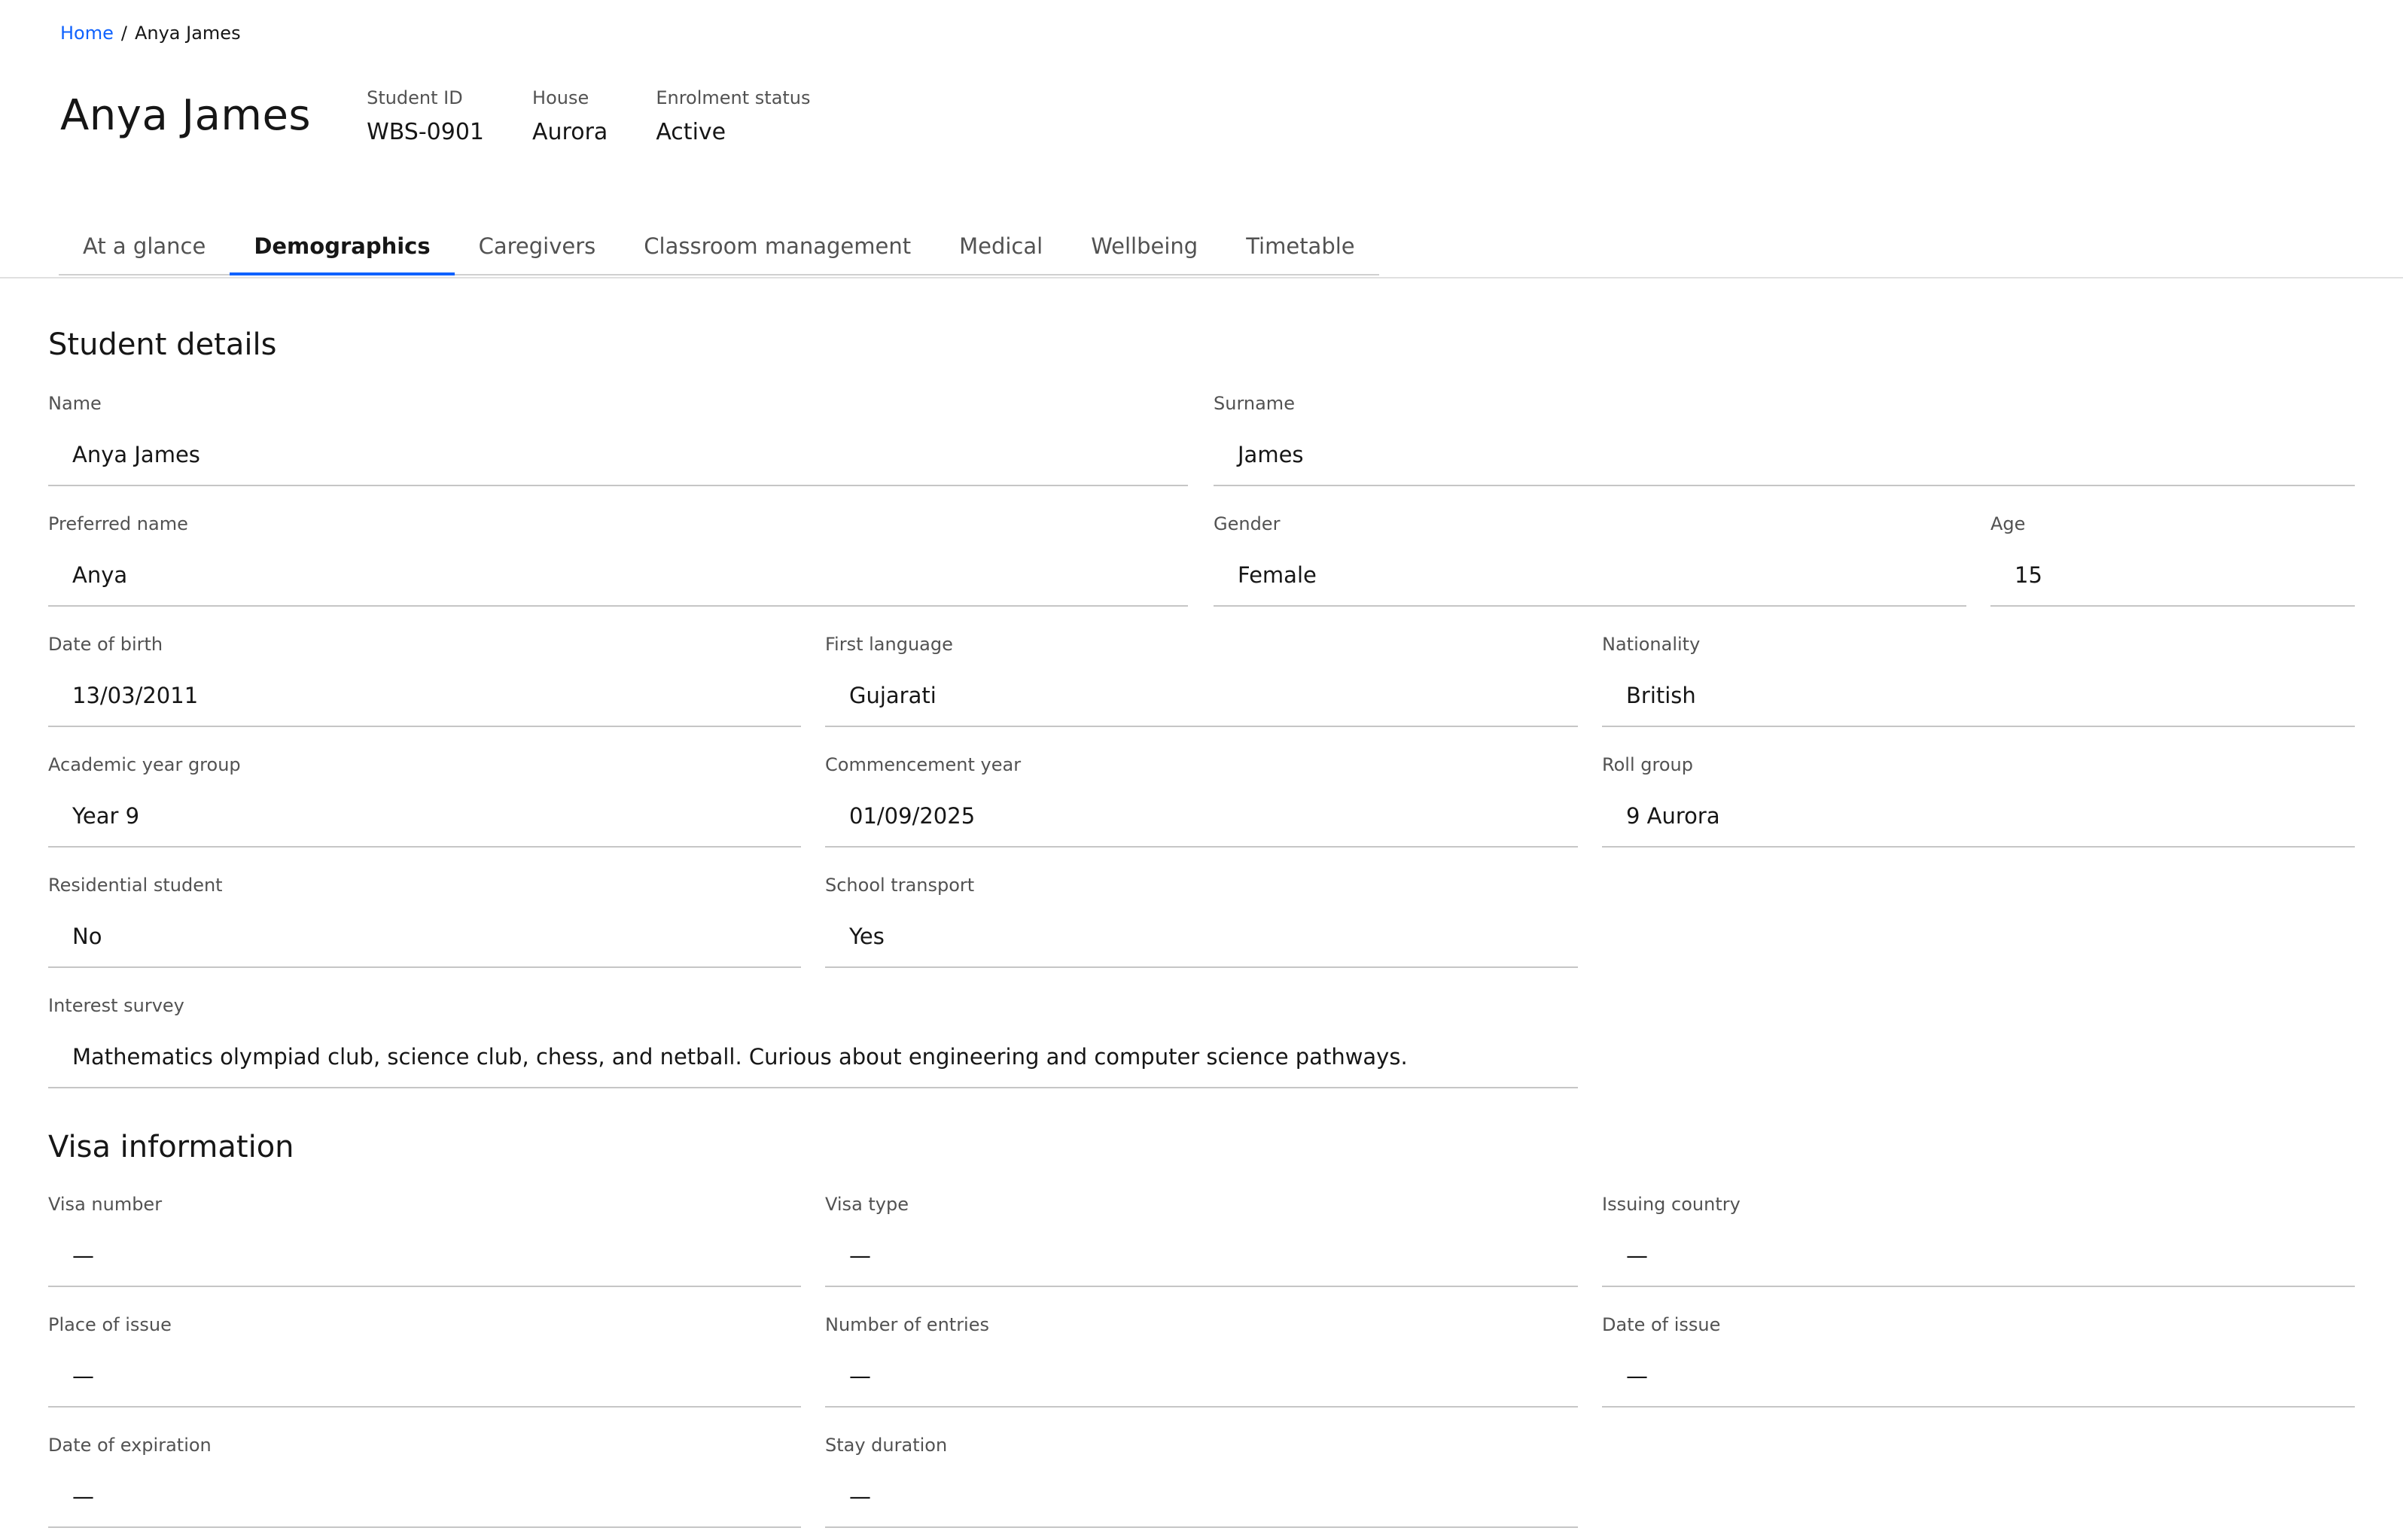 The image size is (2403, 1540). I want to click on field-label: Visa type, so click(867, 1204).